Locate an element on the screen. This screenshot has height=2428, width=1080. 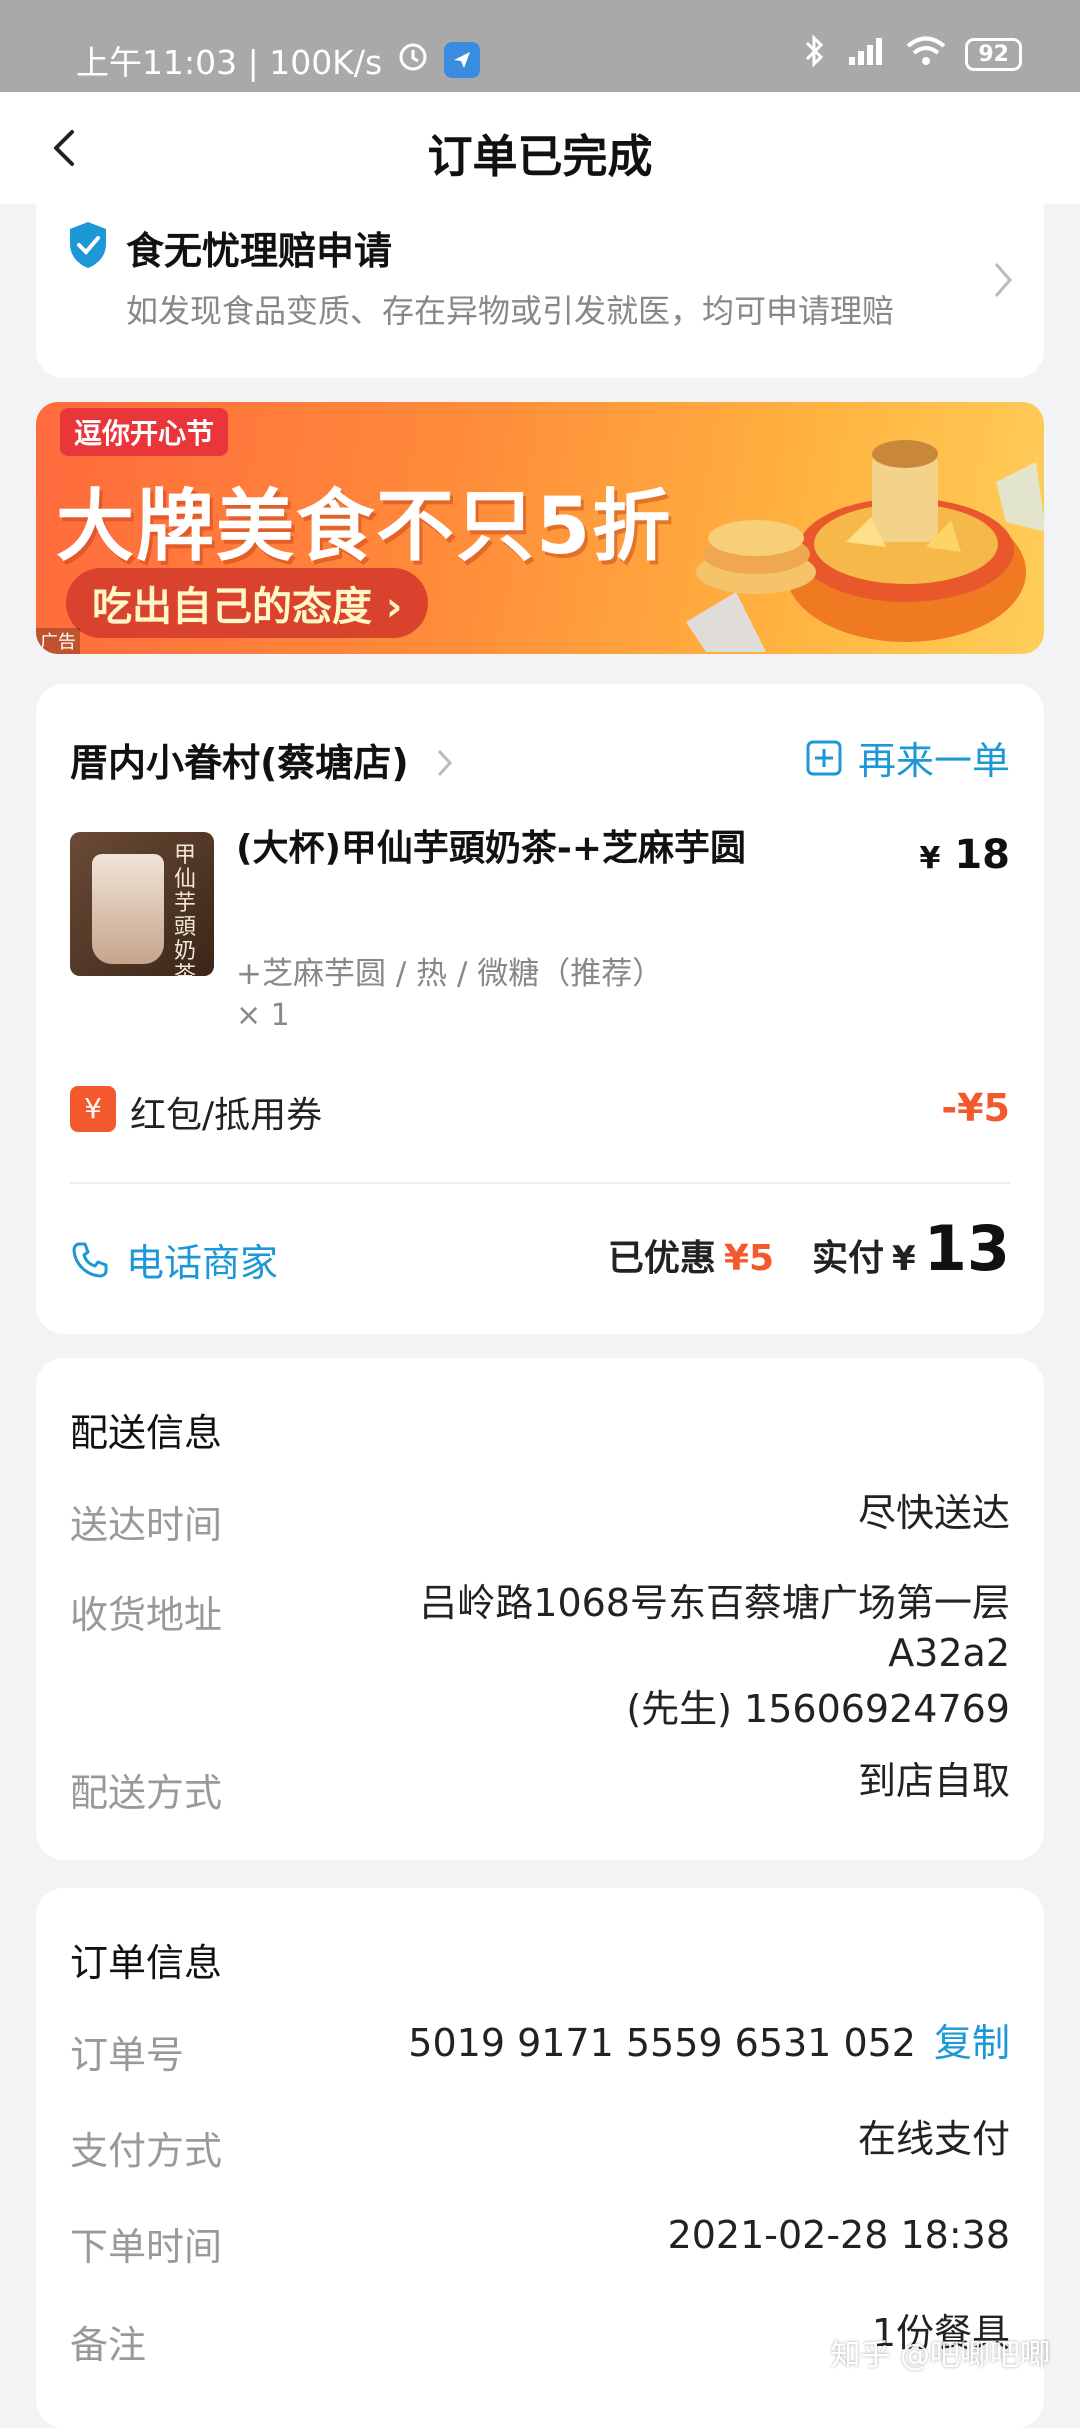
payment-summary: 已优惠 ¥5 实付 ¥ 13 is located at coordinates (809, 1248).